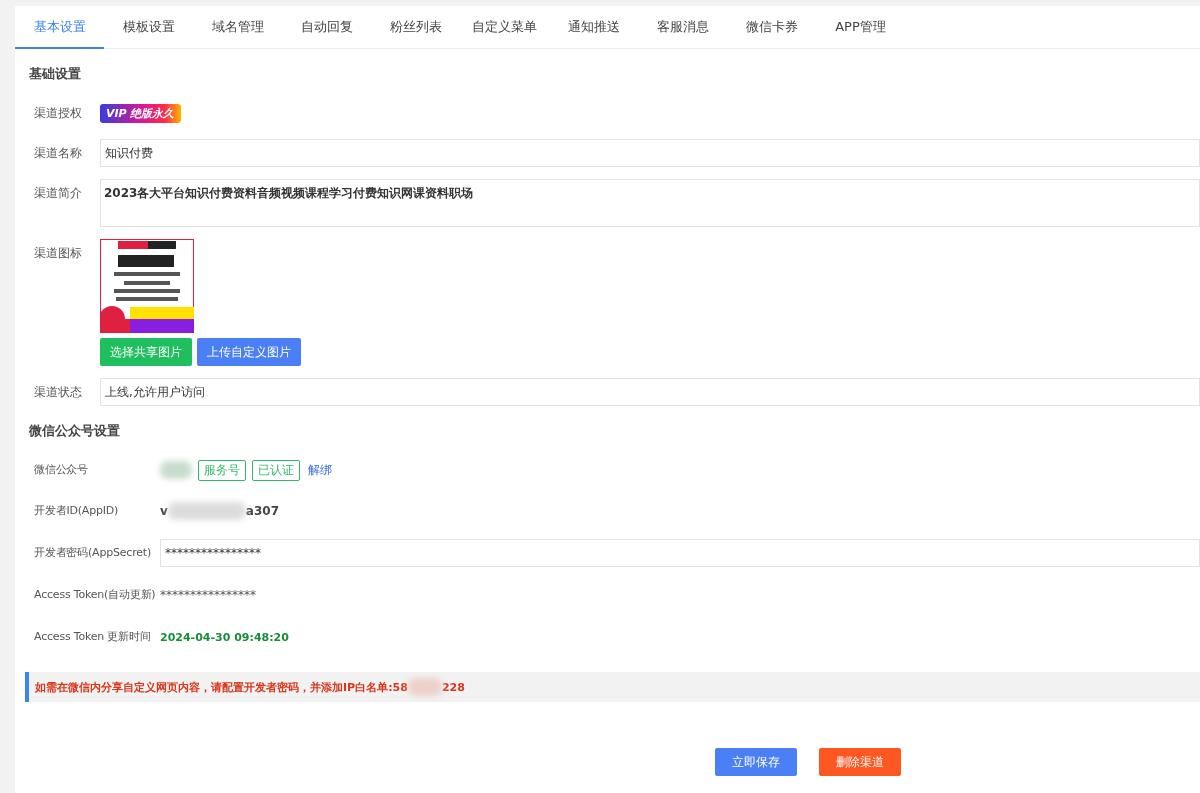 The height and width of the screenshot is (793, 1200). I want to click on tab: 自动回复, so click(326, 27).